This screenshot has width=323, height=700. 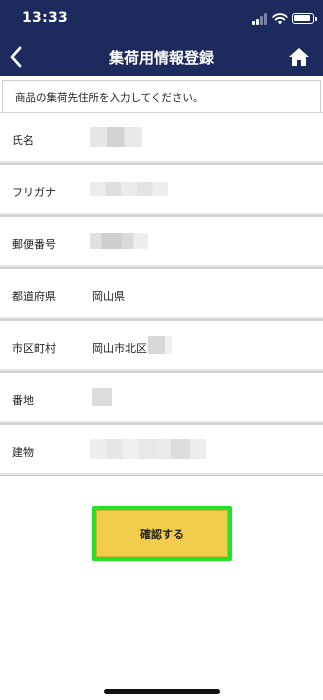 I want to click on header: 13:33 集荷用情報登録, so click(x=161, y=38).